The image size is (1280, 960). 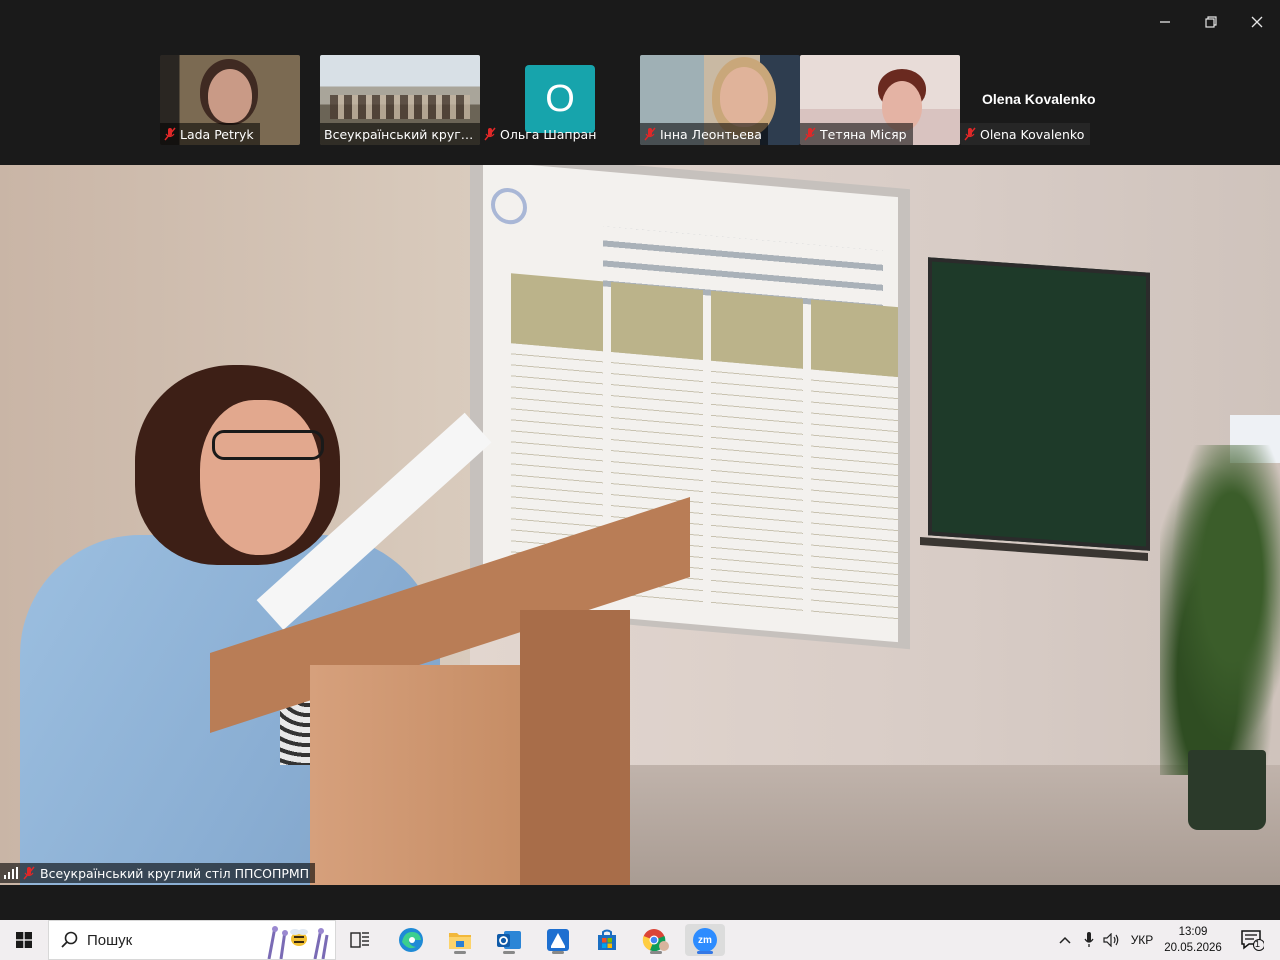 I want to click on participant-tile-tetiana-misiar: Тетяна Місяр, so click(x=880, y=100).